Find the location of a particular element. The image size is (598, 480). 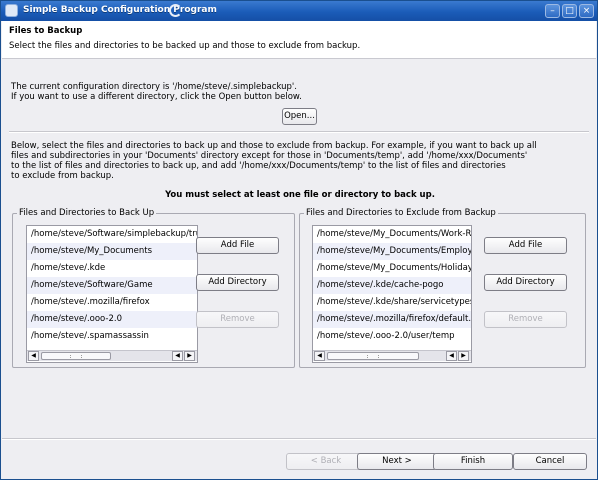

backup-list-hscrollbar: ◀ ◀ ▶ is located at coordinates (112, 355).